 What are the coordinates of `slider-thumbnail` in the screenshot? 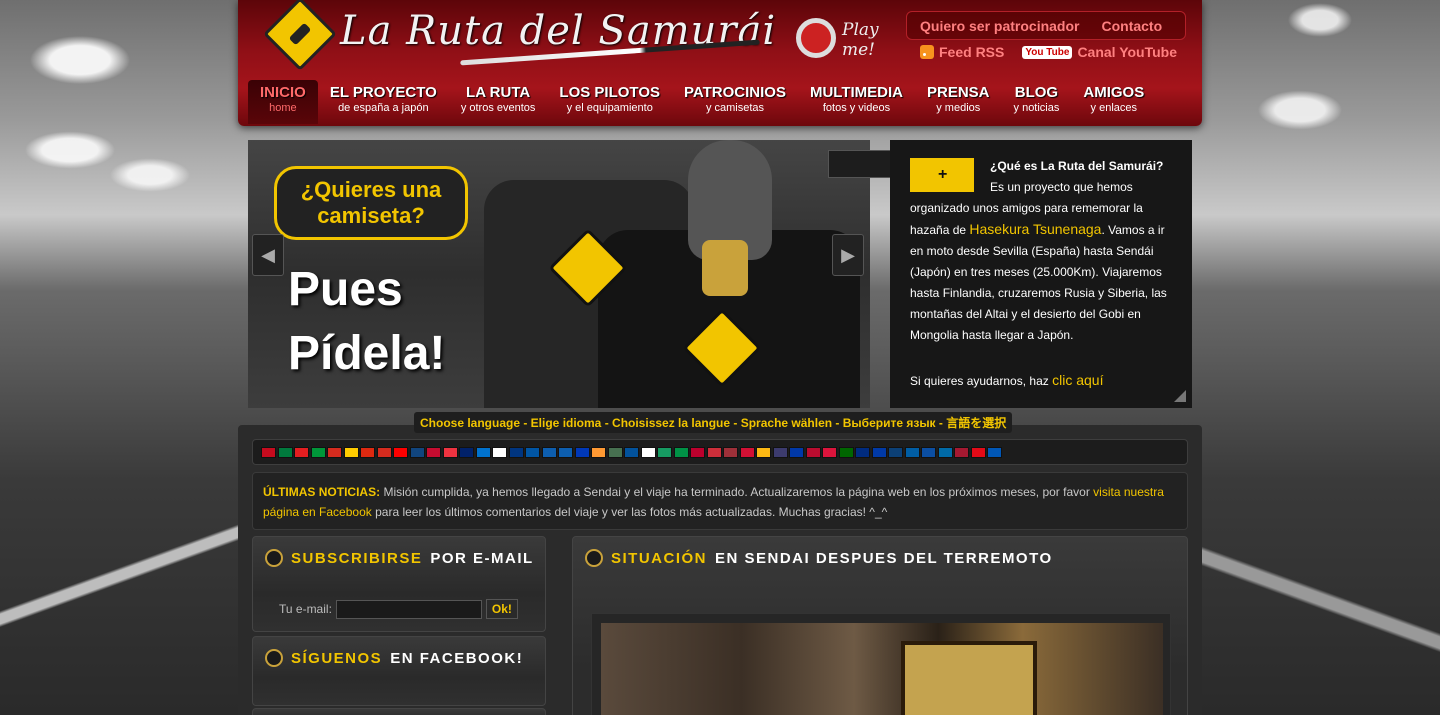 It's located at (861, 164).